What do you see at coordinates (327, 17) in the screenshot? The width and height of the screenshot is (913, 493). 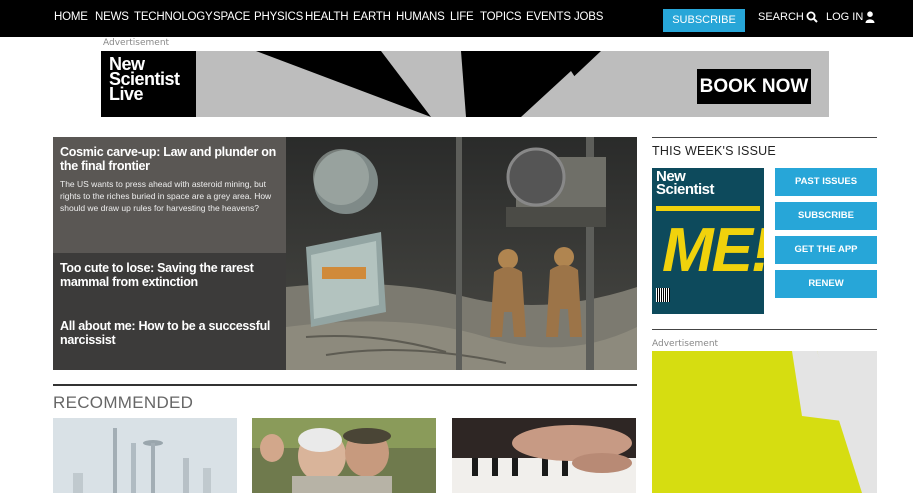 I see `nav-health: HEALTH` at bounding box center [327, 17].